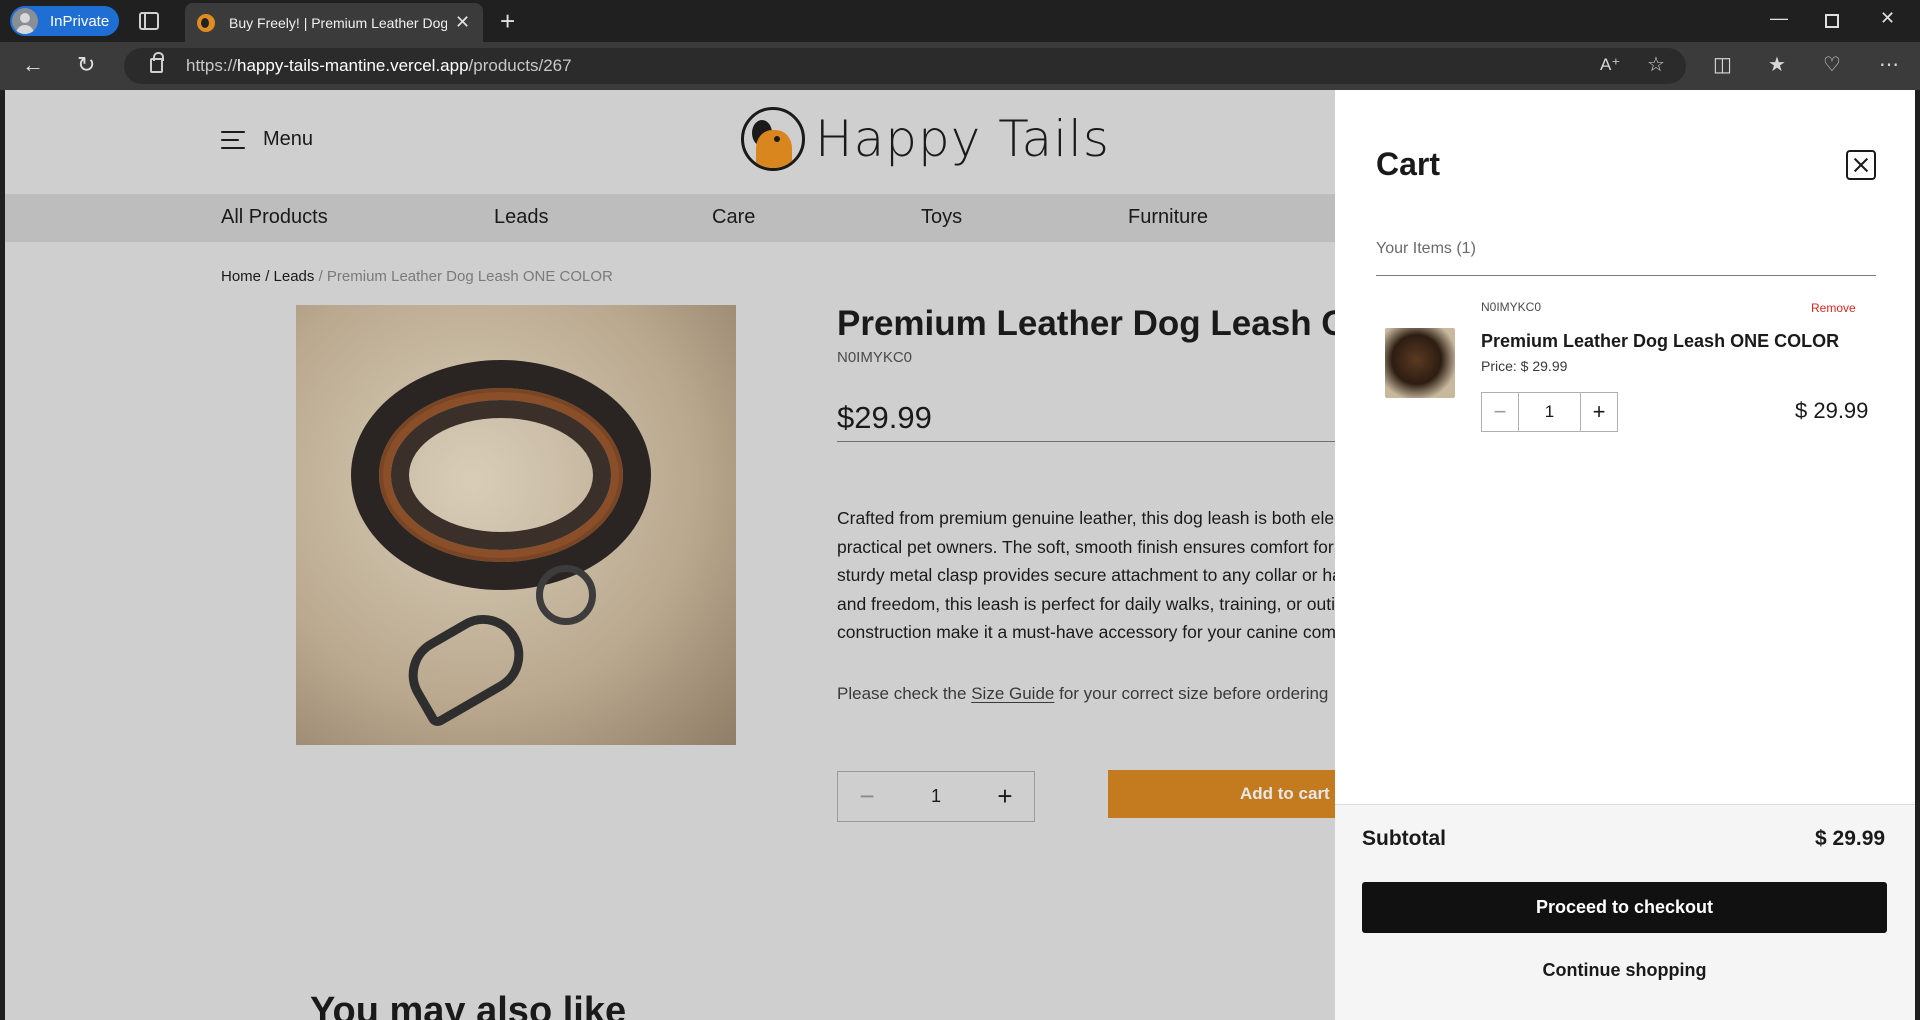 Image resolution: width=1920 pixels, height=1020 pixels. What do you see at coordinates (25, 21) in the screenshot?
I see `profile-avatar-icon` at bounding box center [25, 21].